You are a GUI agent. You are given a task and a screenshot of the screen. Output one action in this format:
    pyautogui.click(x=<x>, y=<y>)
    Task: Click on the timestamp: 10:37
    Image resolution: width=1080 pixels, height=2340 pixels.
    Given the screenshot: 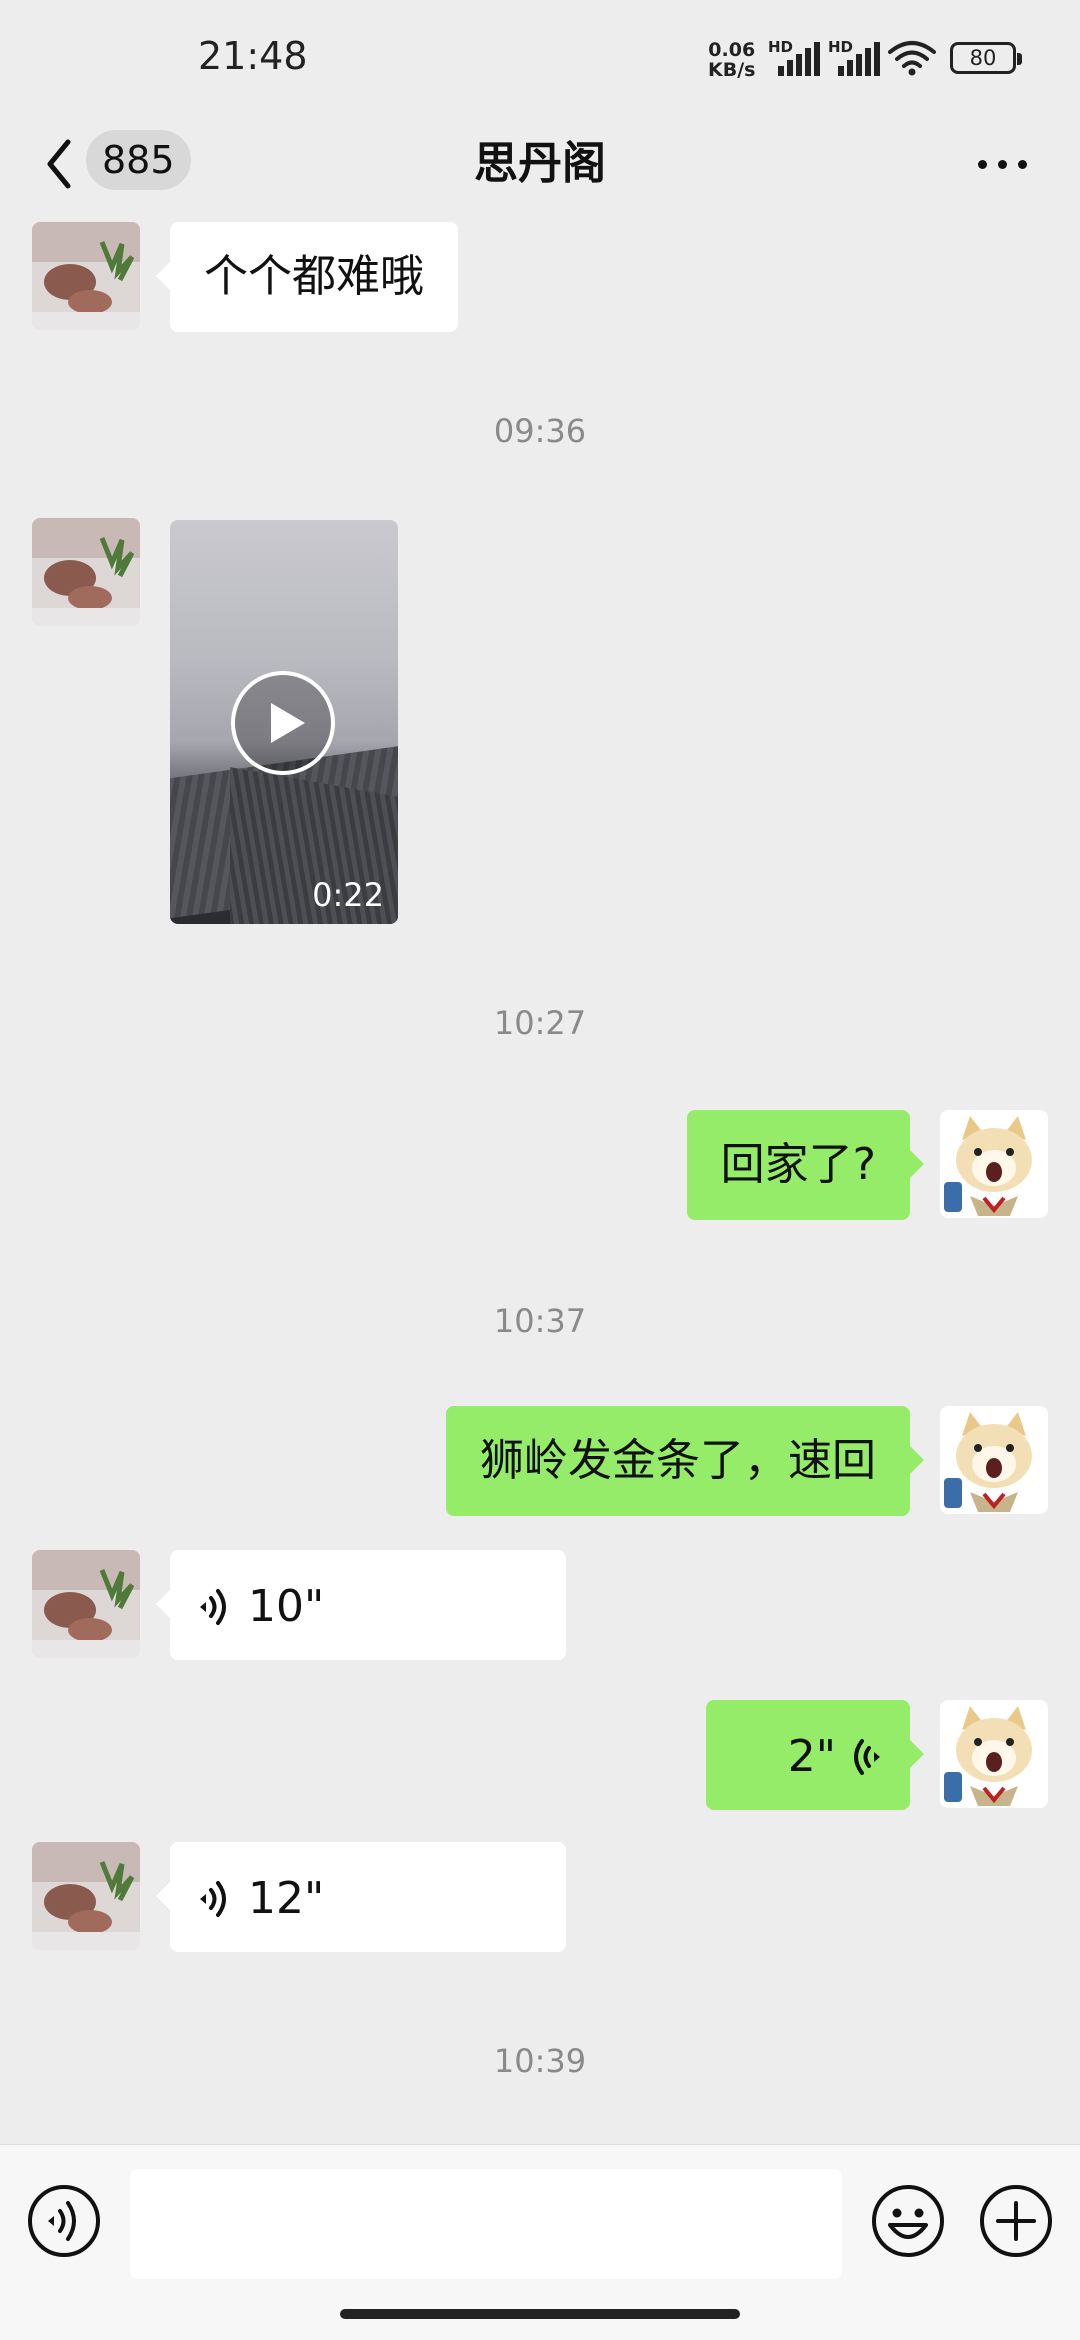 What is the action you would take?
    pyautogui.click(x=540, y=1321)
    